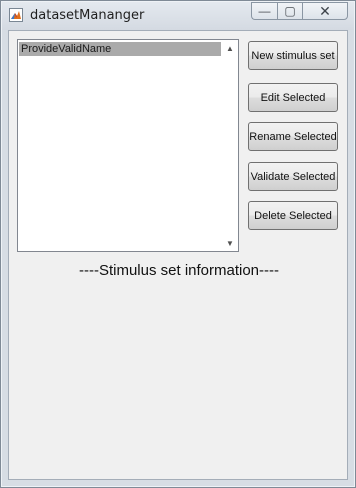  I want to click on minimize-button: —, so click(264, 11).